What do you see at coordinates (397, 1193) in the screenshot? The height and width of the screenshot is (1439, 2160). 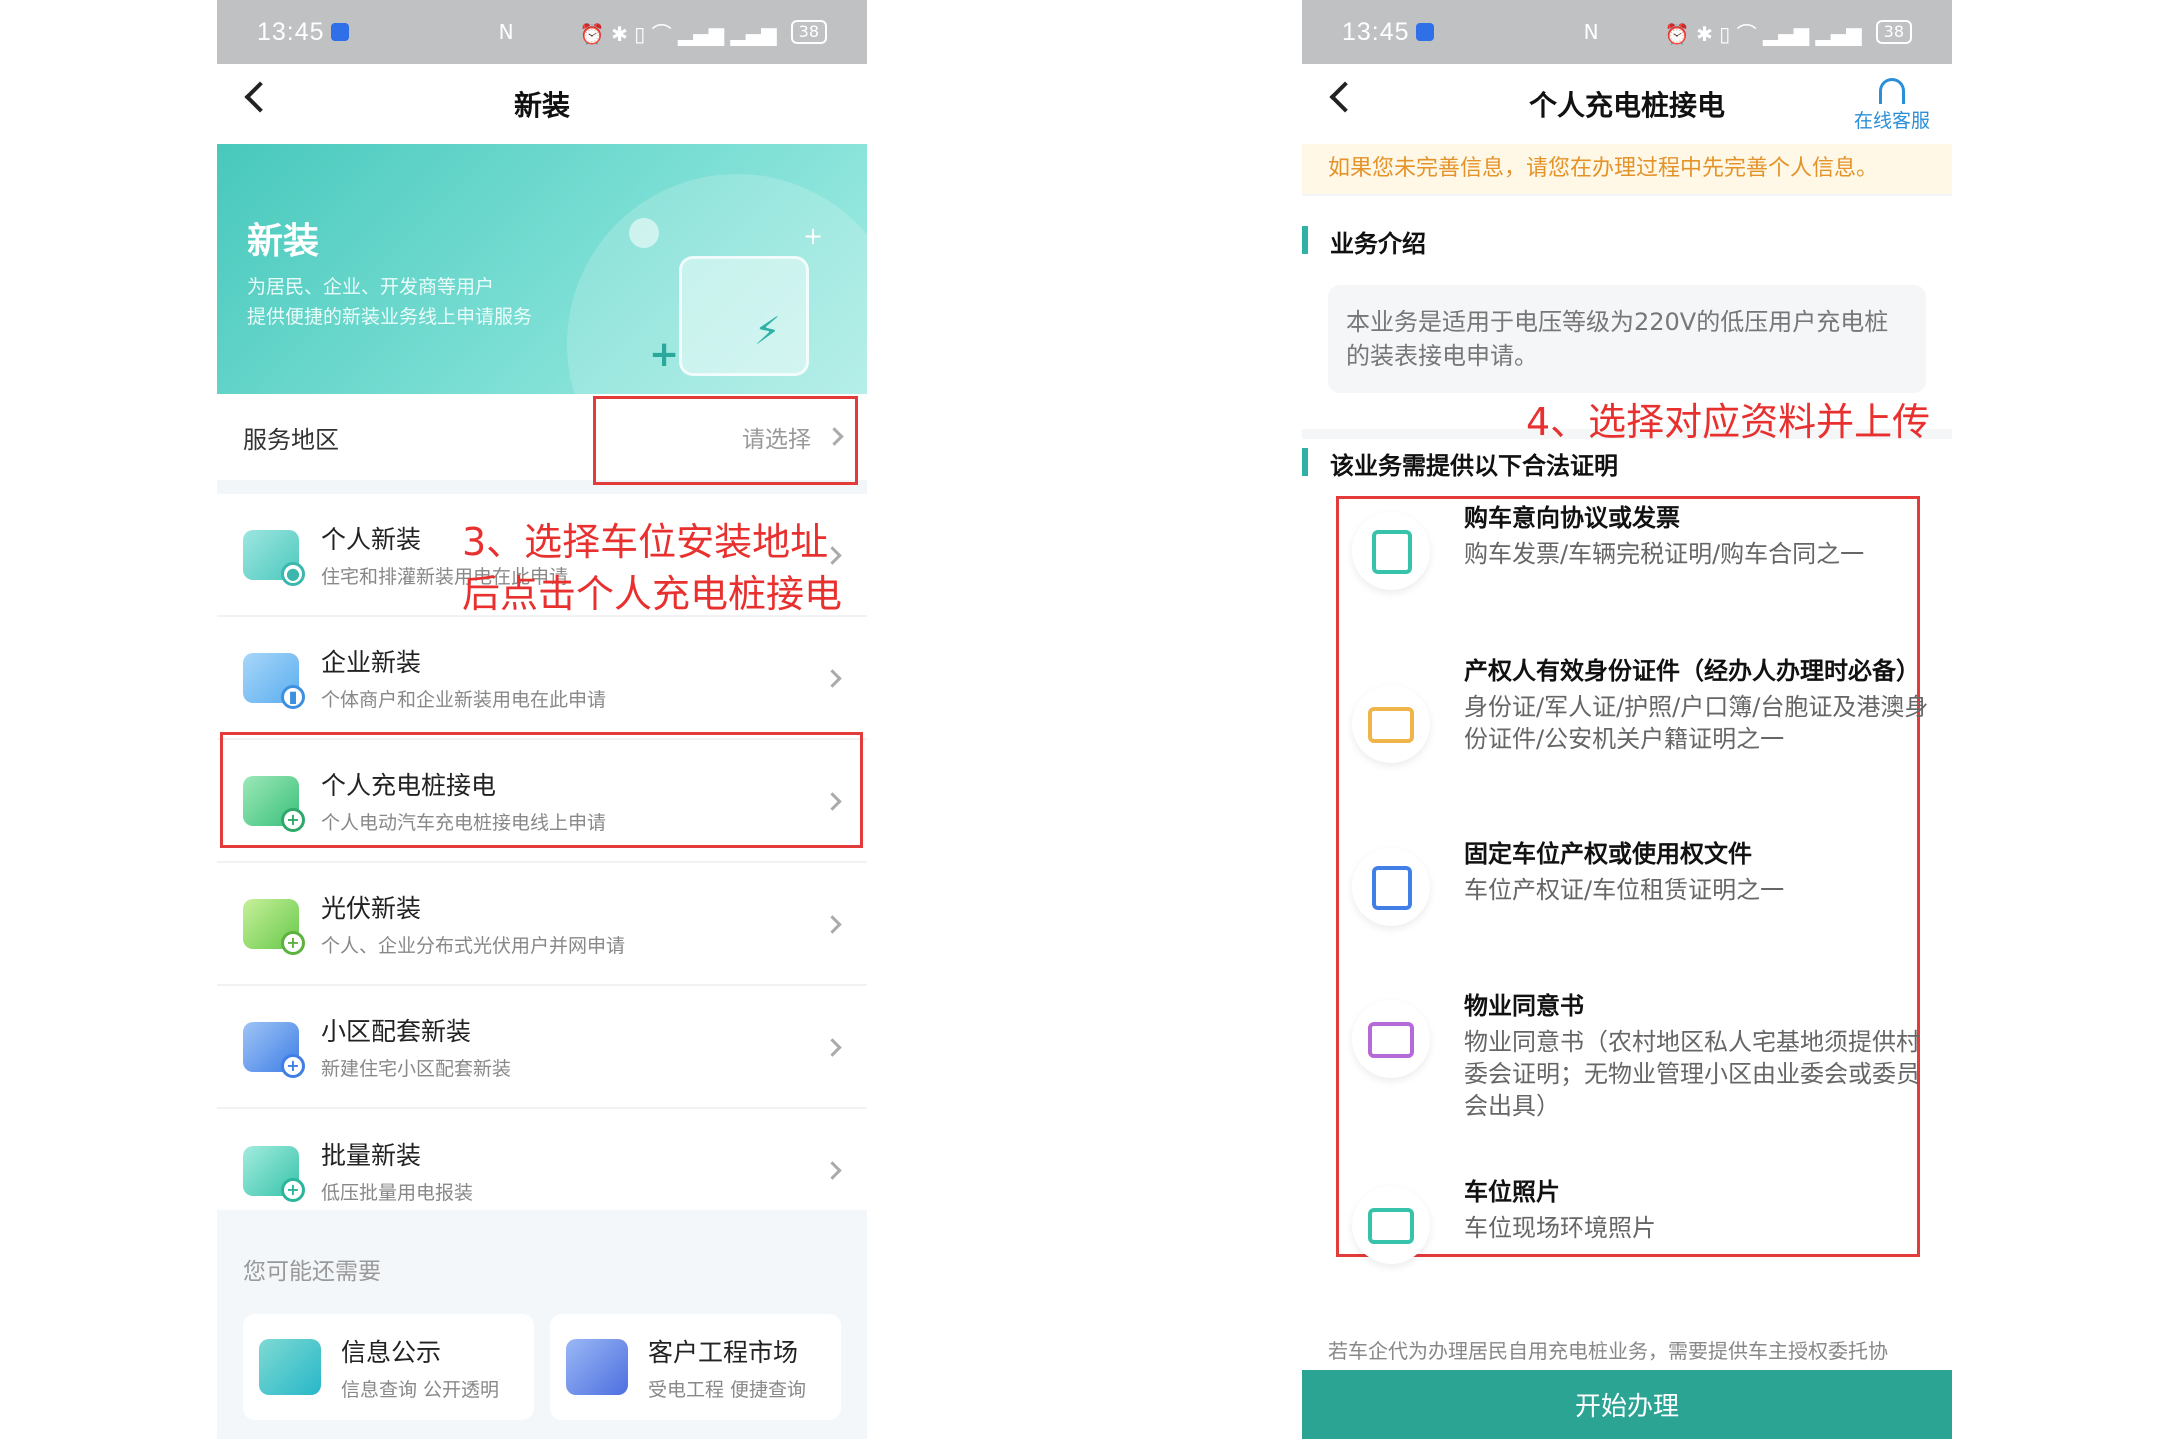 I see `service-desc: 低压批量用电报装` at bounding box center [397, 1193].